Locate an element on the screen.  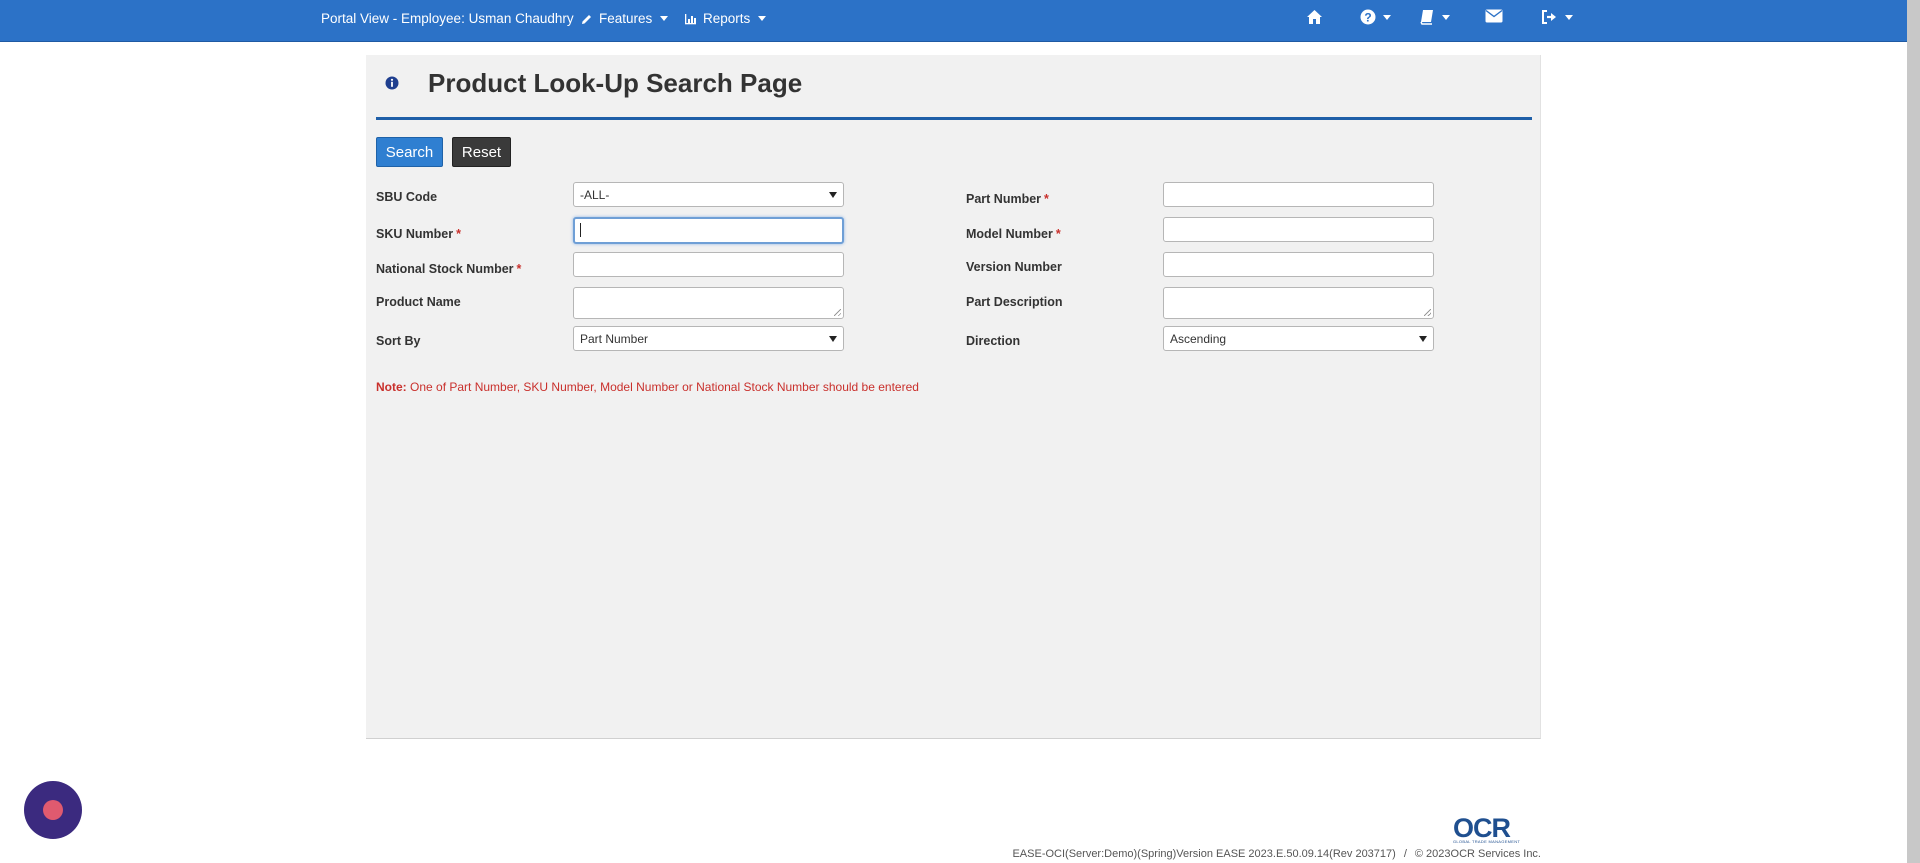
help-menu: ? is located at coordinates (1375, 17).